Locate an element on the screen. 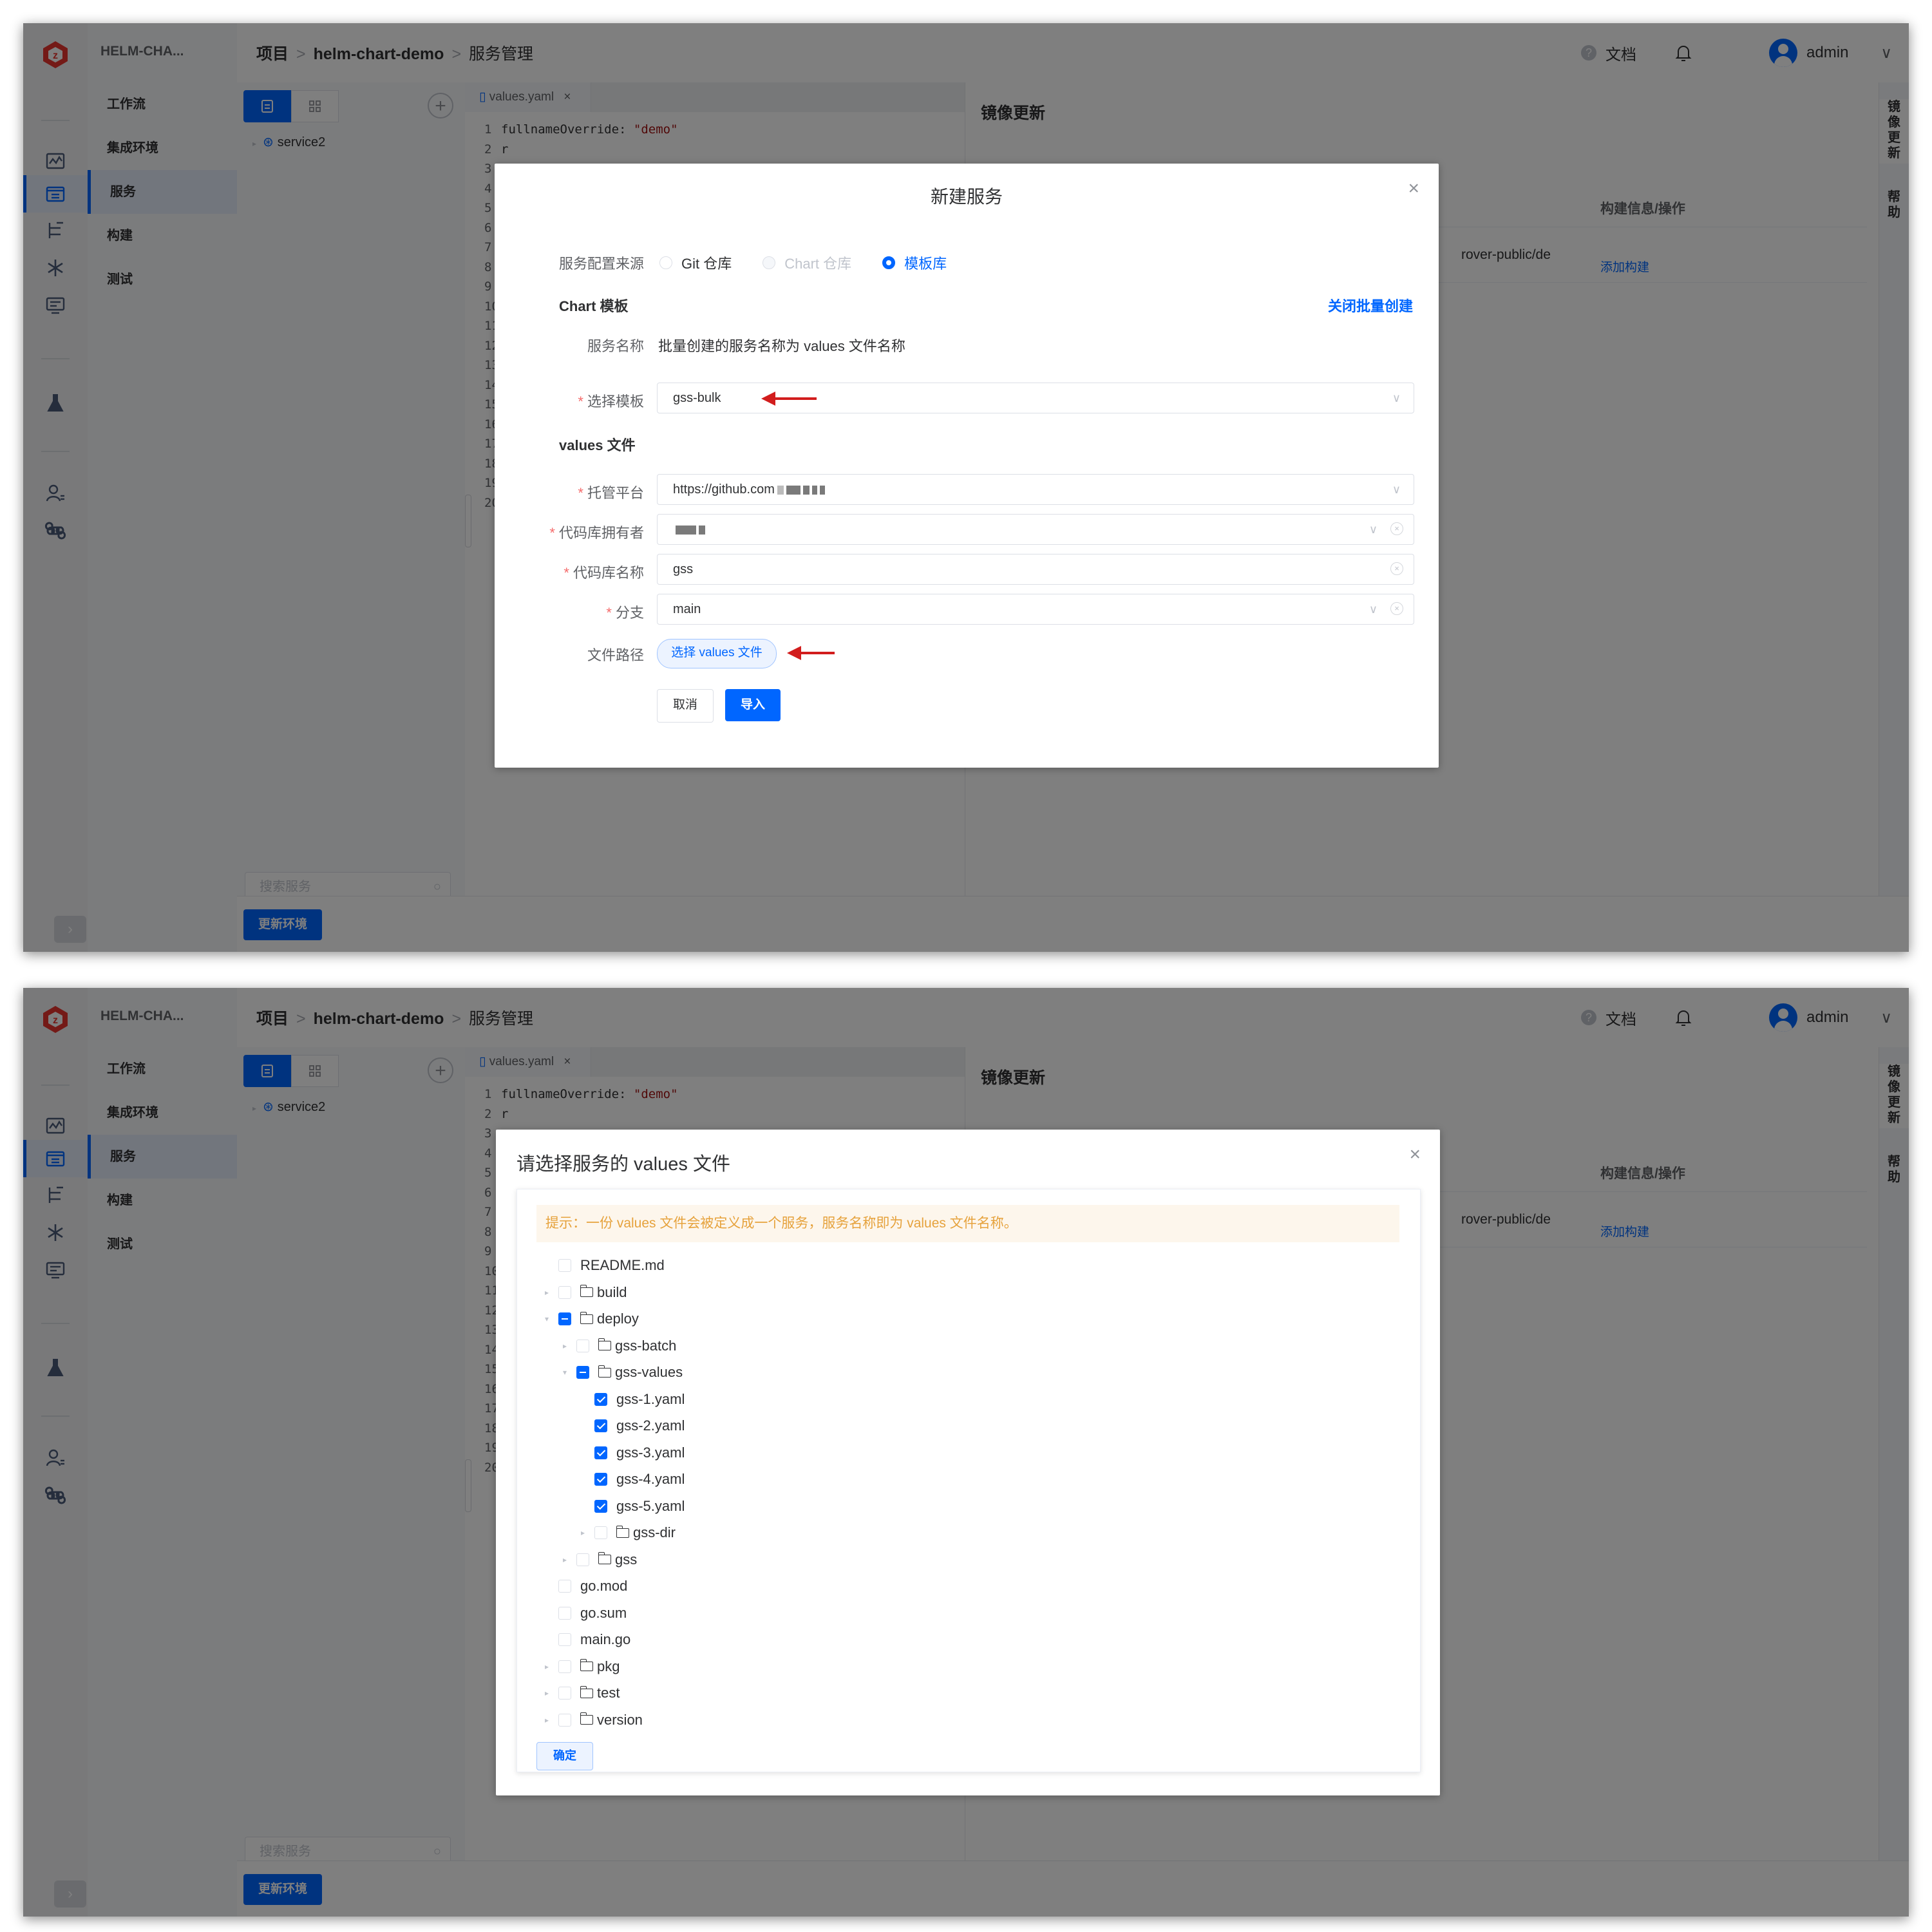 The image size is (1932, 1932). tree-file: gss-3.yaml is located at coordinates (630, 1453).